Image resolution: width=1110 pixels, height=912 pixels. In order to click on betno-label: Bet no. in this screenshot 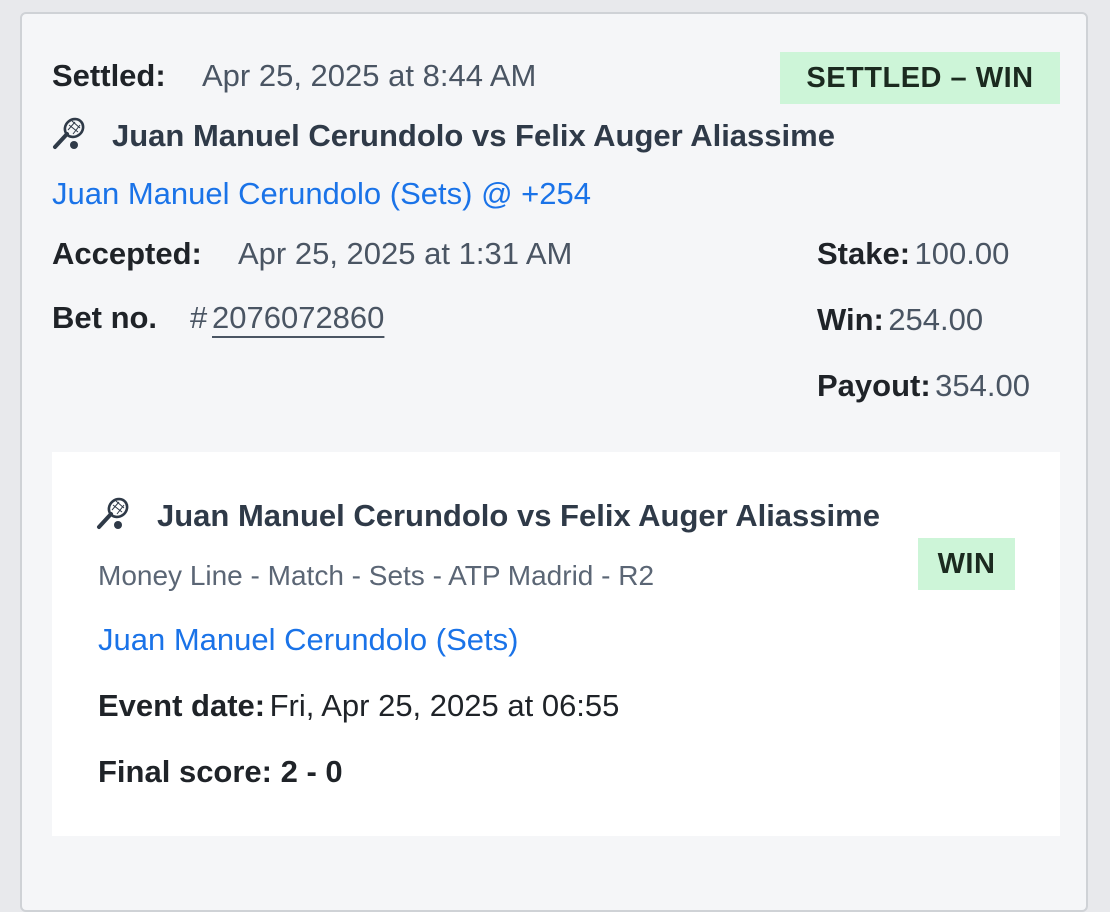, I will do `click(105, 317)`.